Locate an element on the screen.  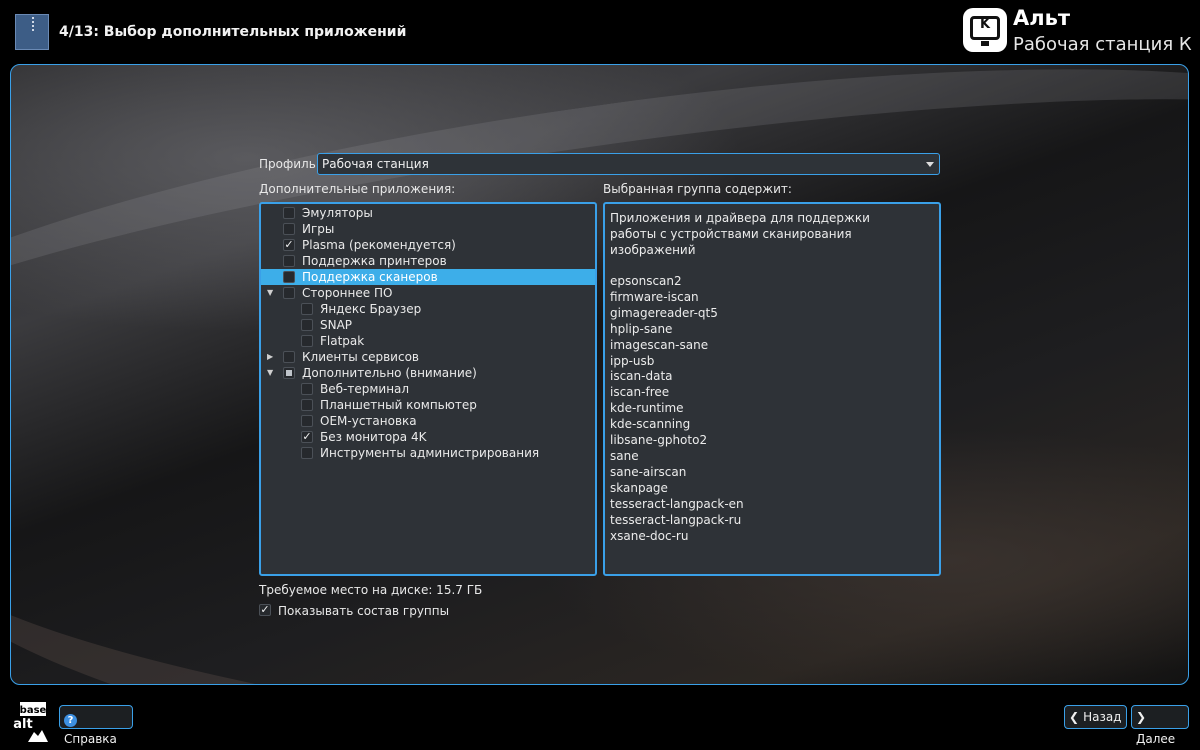
profile-combobox: Рабочая станция is located at coordinates (628, 164).